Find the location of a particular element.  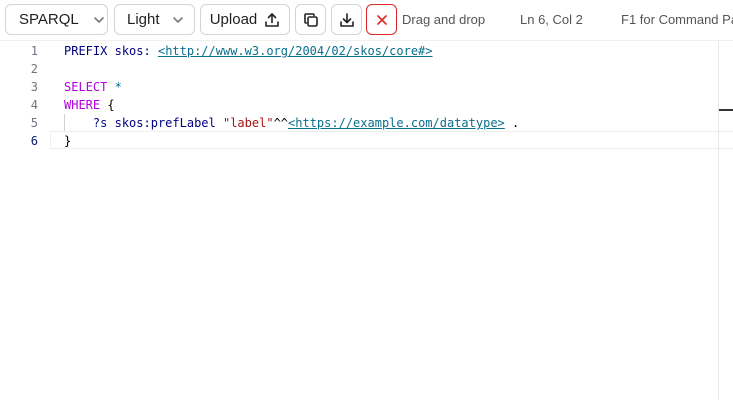

line-number: 5 is located at coordinates (34, 123).